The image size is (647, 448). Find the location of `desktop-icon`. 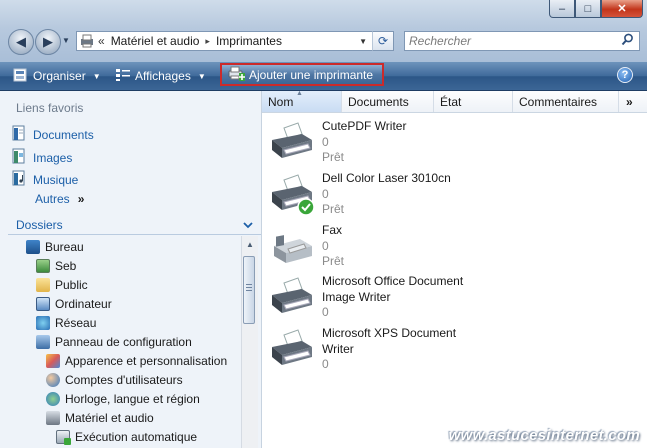

desktop-icon is located at coordinates (33, 246).